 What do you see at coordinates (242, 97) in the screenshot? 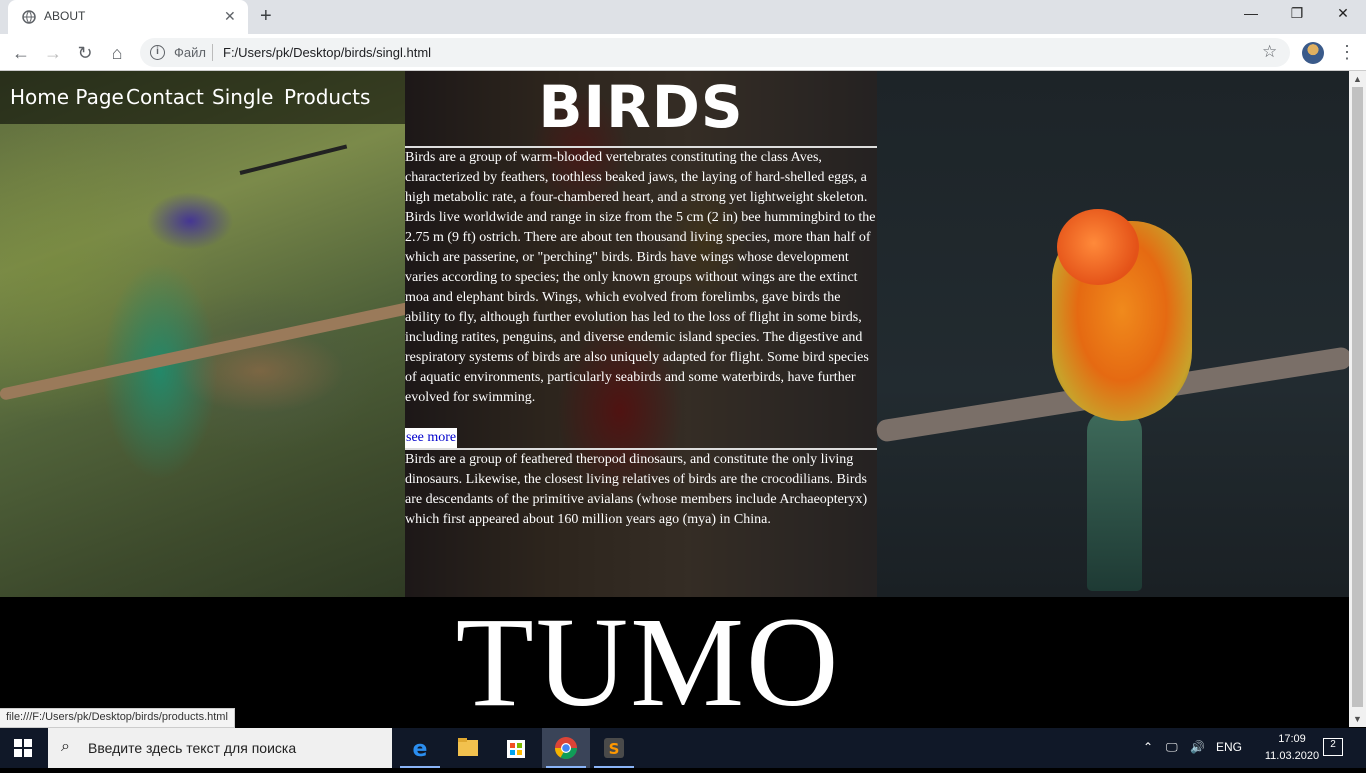
I see `nav-link-single: Single` at bounding box center [242, 97].